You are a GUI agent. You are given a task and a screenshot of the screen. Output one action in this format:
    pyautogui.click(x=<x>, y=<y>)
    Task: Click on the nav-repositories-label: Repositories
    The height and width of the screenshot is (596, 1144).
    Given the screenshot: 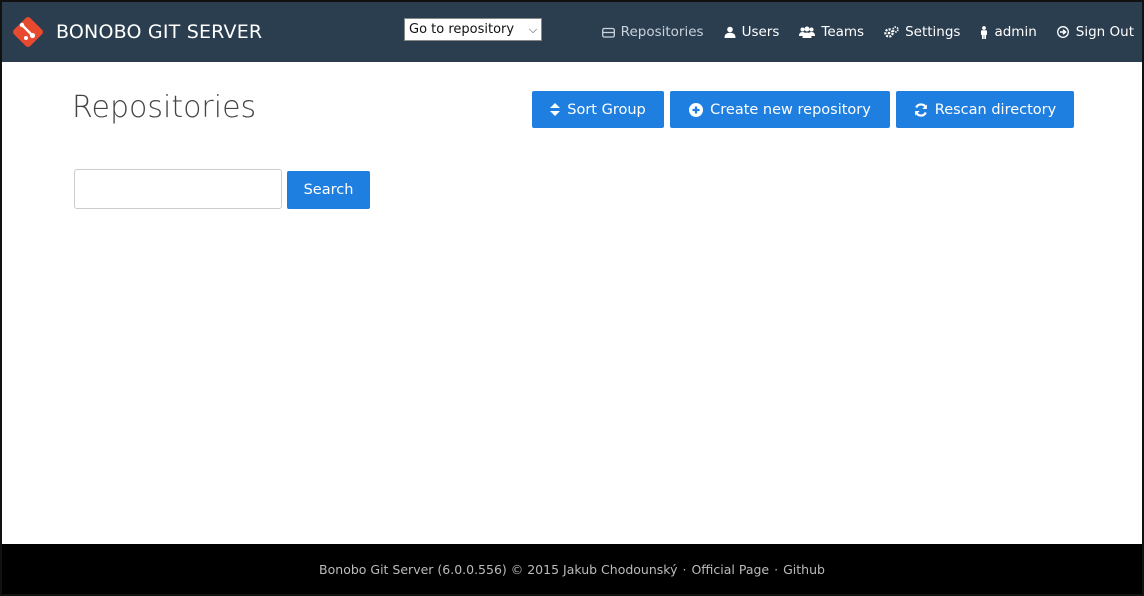 What is the action you would take?
    pyautogui.click(x=662, y=32)
    